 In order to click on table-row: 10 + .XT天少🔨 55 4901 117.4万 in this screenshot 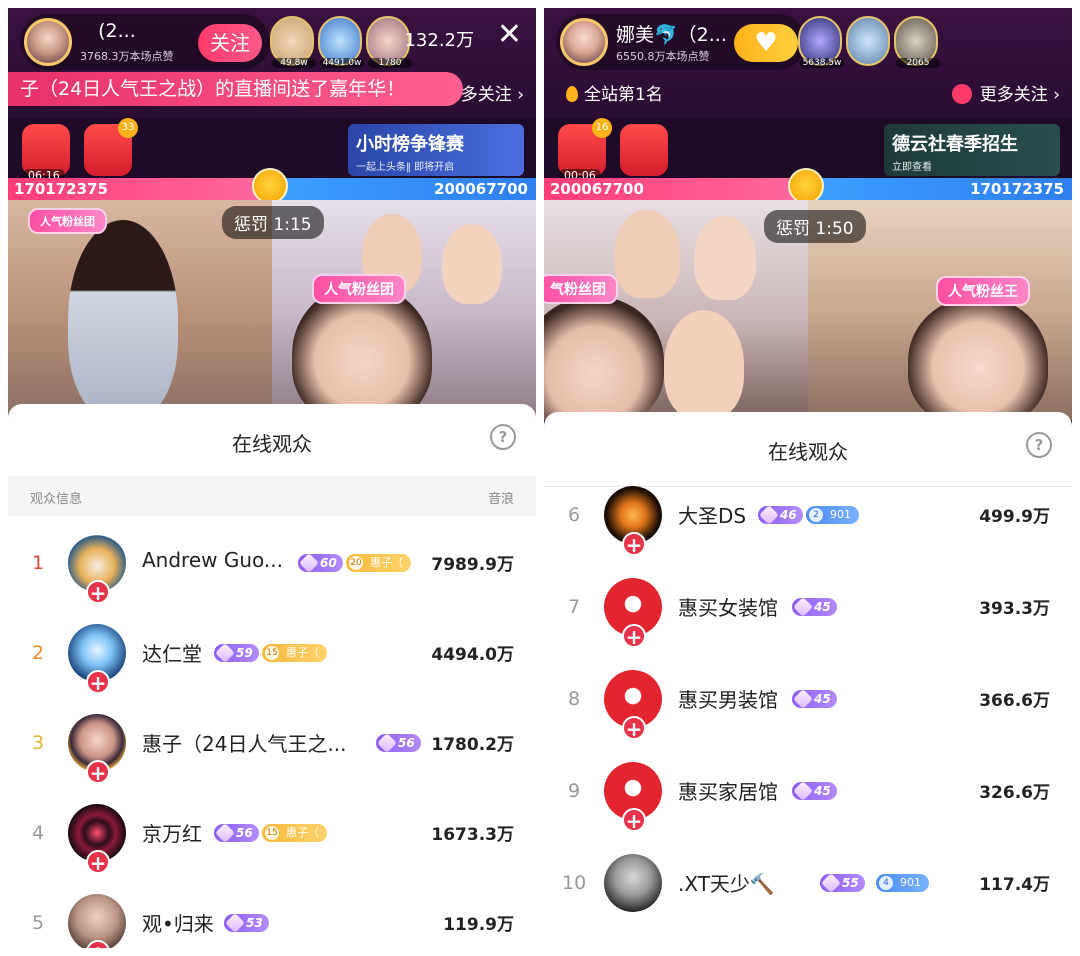, I will do `click(808, 885)`.